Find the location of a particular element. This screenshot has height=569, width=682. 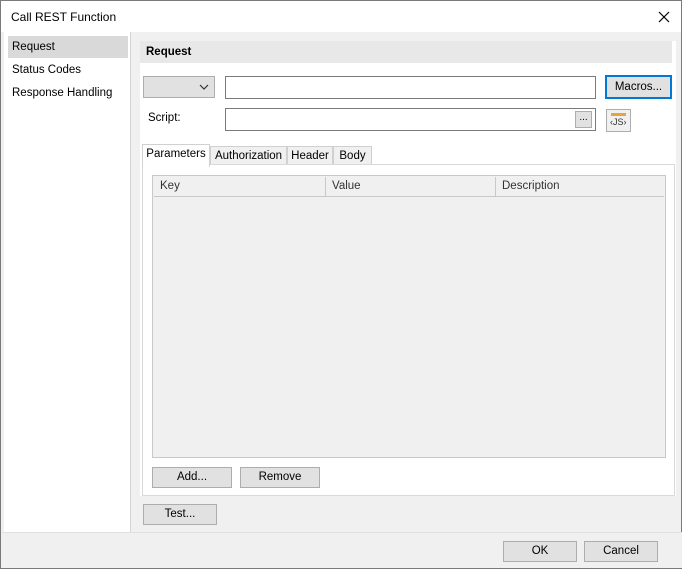

tab-body: Body is located at coordinates (352, 156).